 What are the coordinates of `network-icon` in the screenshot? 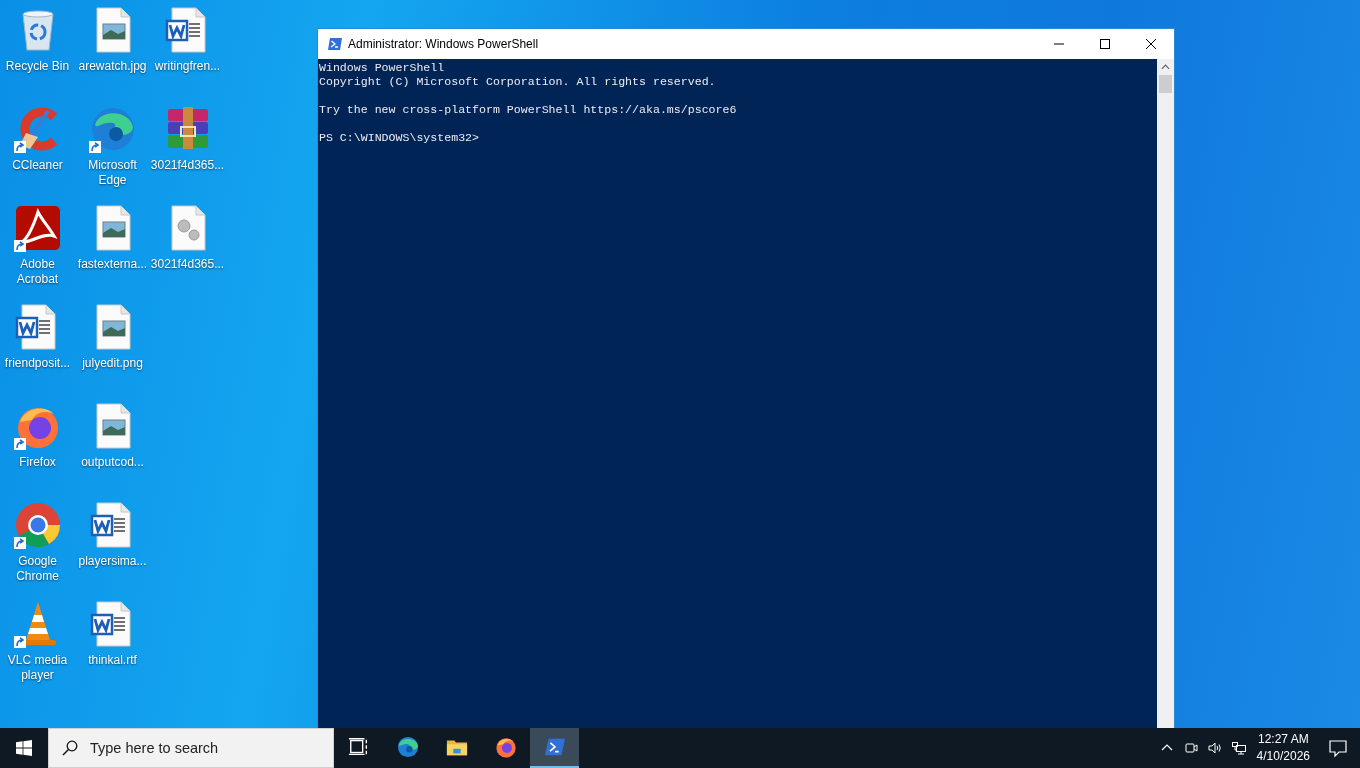 It's located at (1238, 748).